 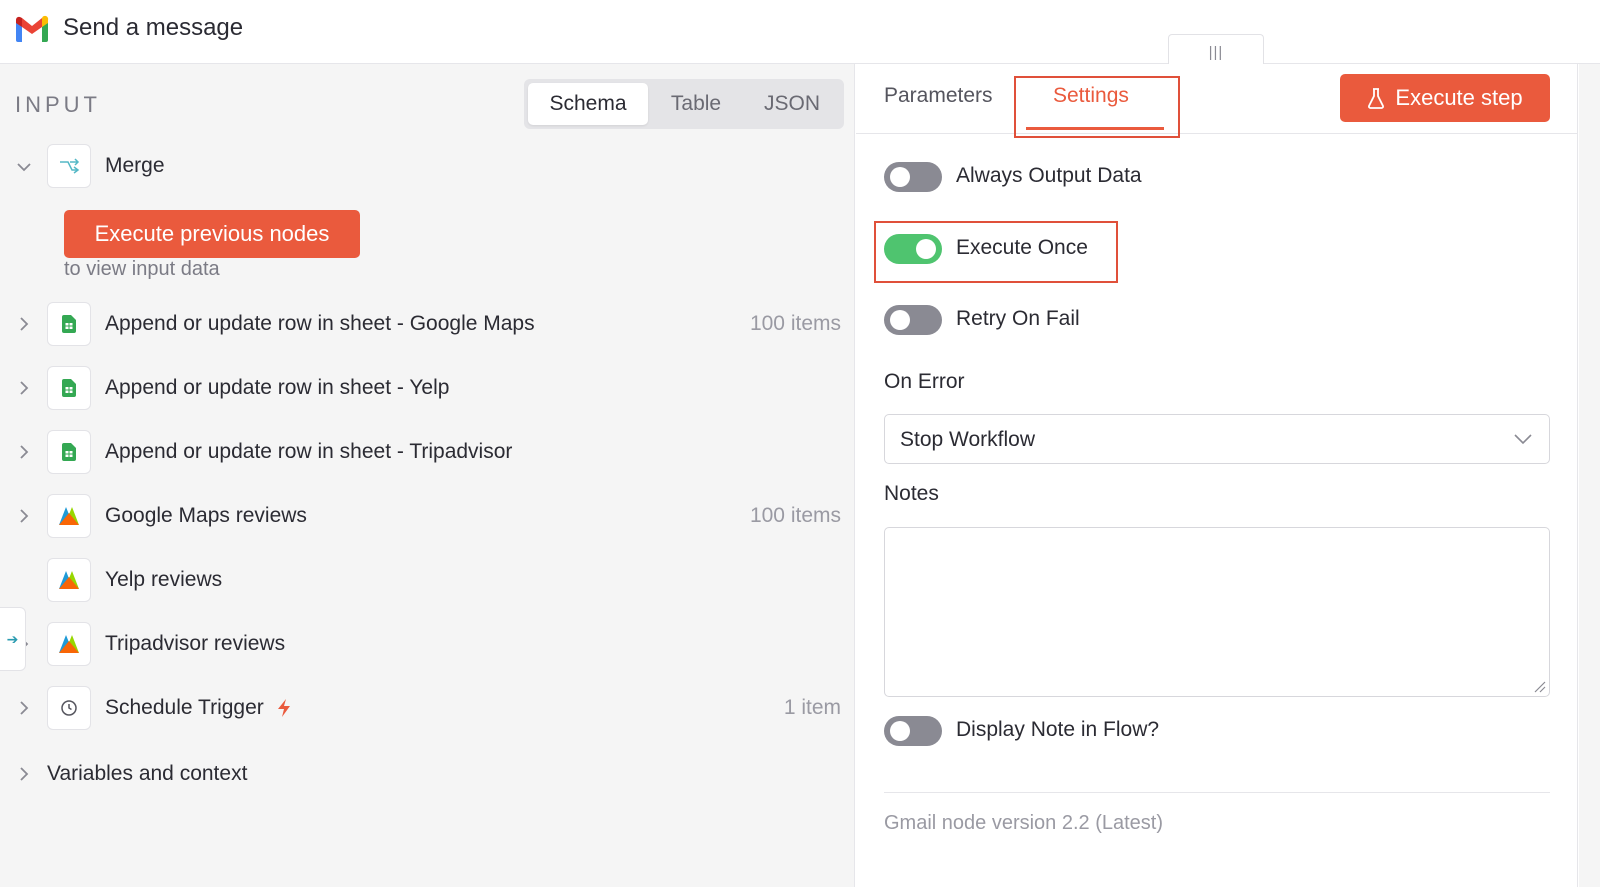 I want to click on retry-on-fail-toggle, so click(x=913, y=320).